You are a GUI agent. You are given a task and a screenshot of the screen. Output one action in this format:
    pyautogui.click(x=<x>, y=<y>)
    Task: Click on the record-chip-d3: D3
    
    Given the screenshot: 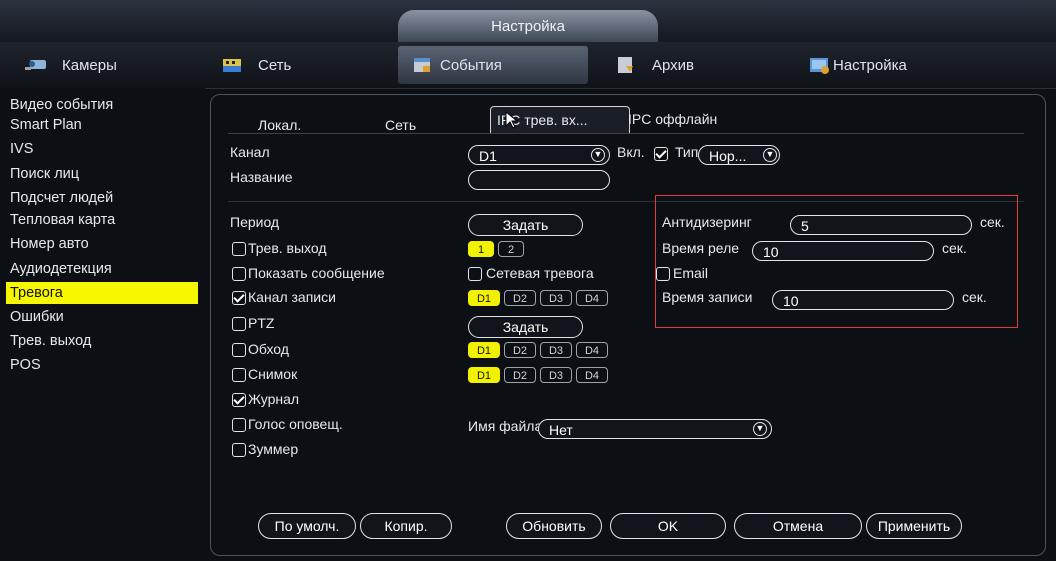 What is the action you would take?
    pyautogui.click(x=556, y=298)
    